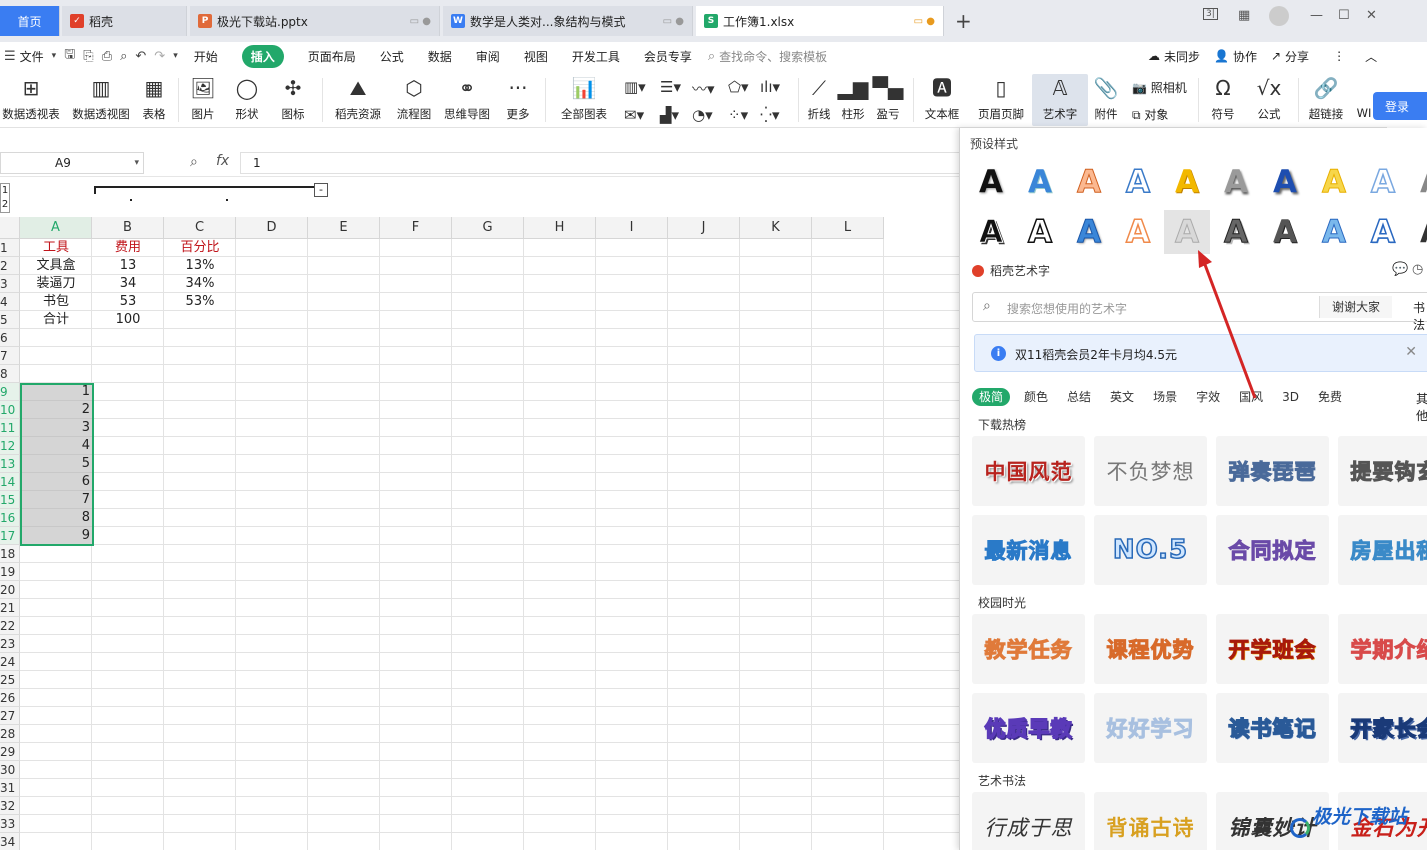  I want to click on header-cell: 工具, so click(56, 248).